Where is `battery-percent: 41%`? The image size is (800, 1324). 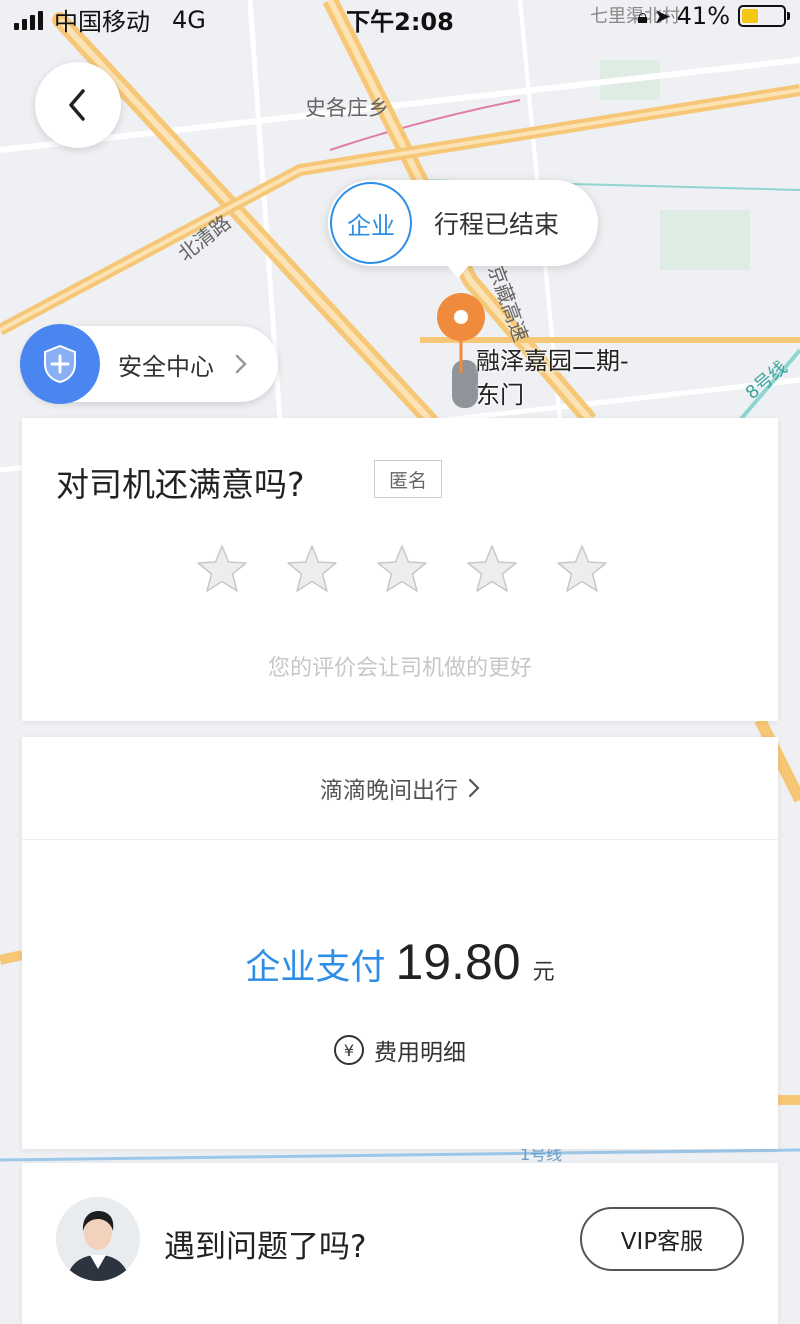 battery-percent: 41% is located at coordinates (703, 16).